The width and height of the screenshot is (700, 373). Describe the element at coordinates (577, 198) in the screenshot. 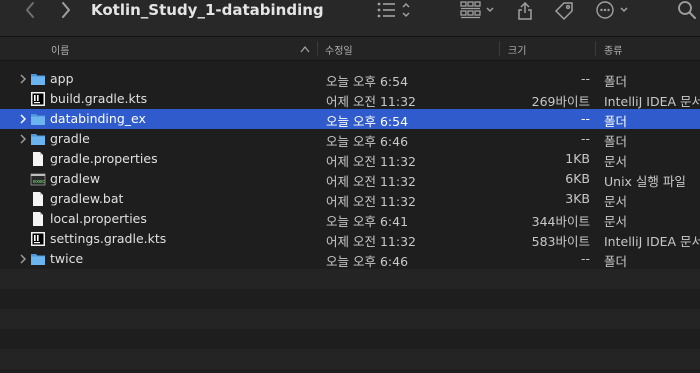

I see `file-size: 3KB` at that location.